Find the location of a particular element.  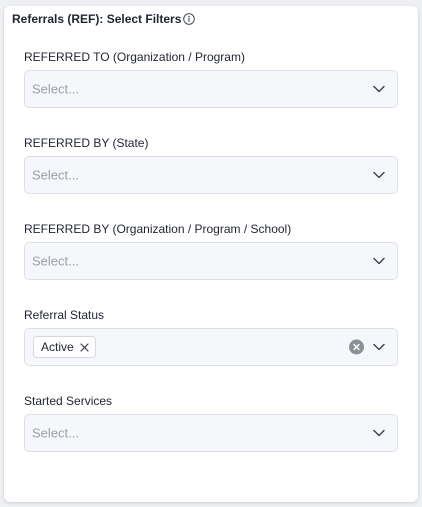

info-icon is located at coordinates (189, 19).